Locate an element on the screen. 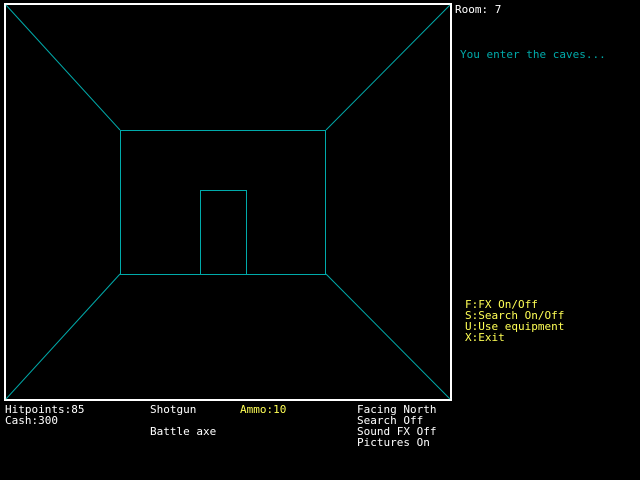 This screenshot has width=640, height=480. primary-weapon: Shotgun is located at coordinates (173, 409).